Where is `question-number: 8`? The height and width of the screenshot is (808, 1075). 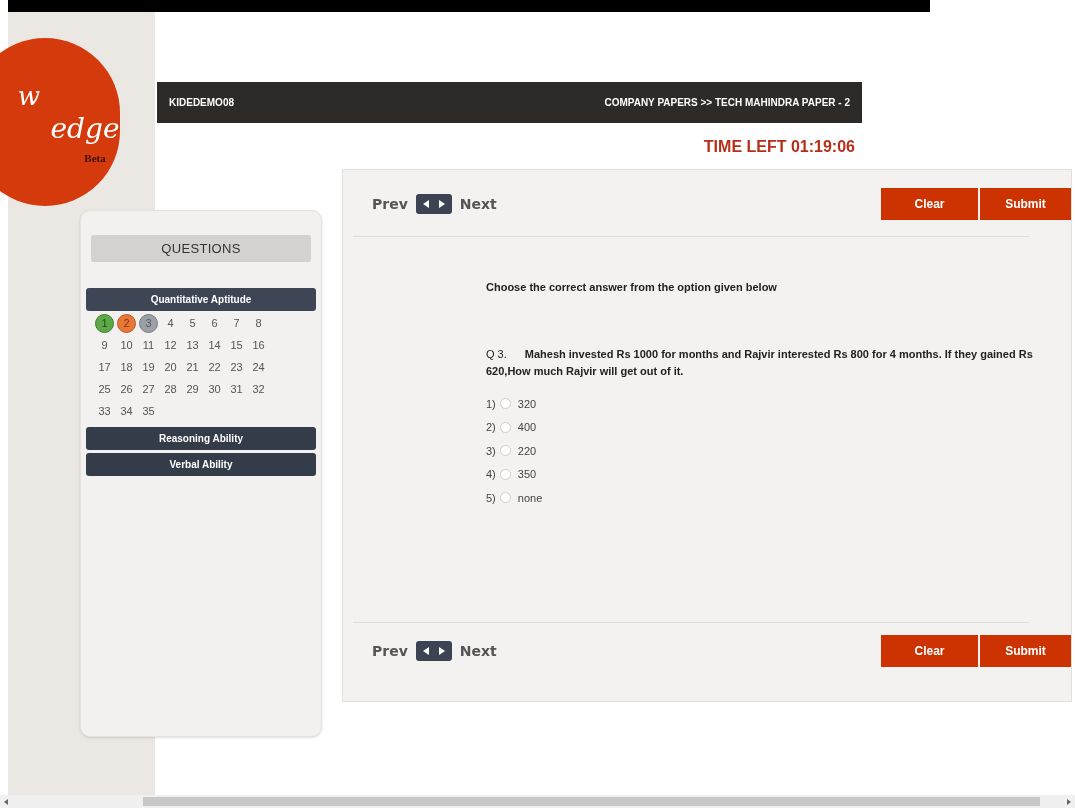 question-number: 8 is located at coordinates (258, 323).